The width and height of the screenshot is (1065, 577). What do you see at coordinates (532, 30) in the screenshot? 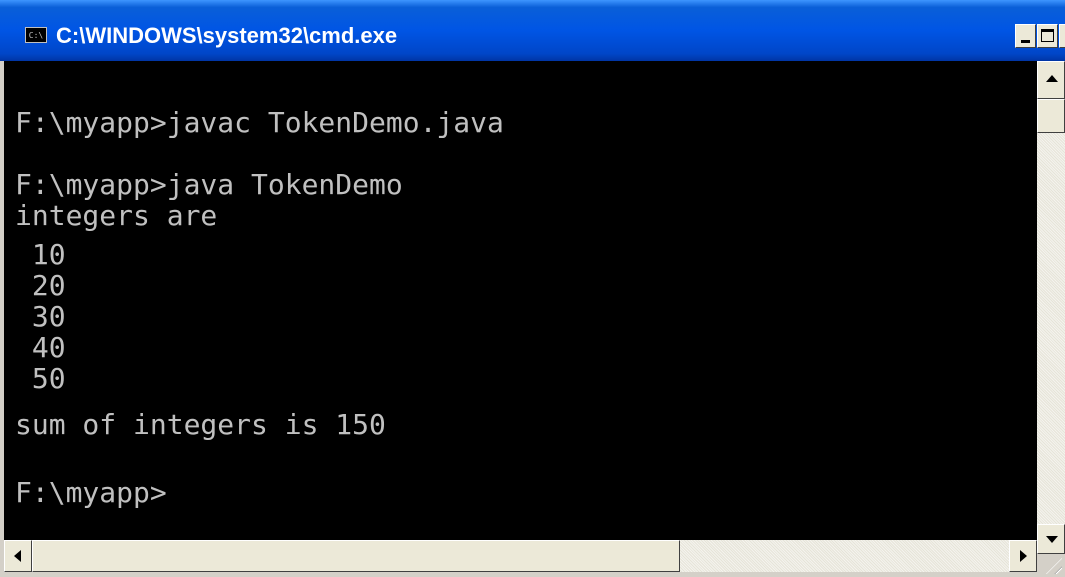
I see `title-bar: C:\ C:\WINDOWS\system32\cmd.exe` at bounding box center [532, 30].